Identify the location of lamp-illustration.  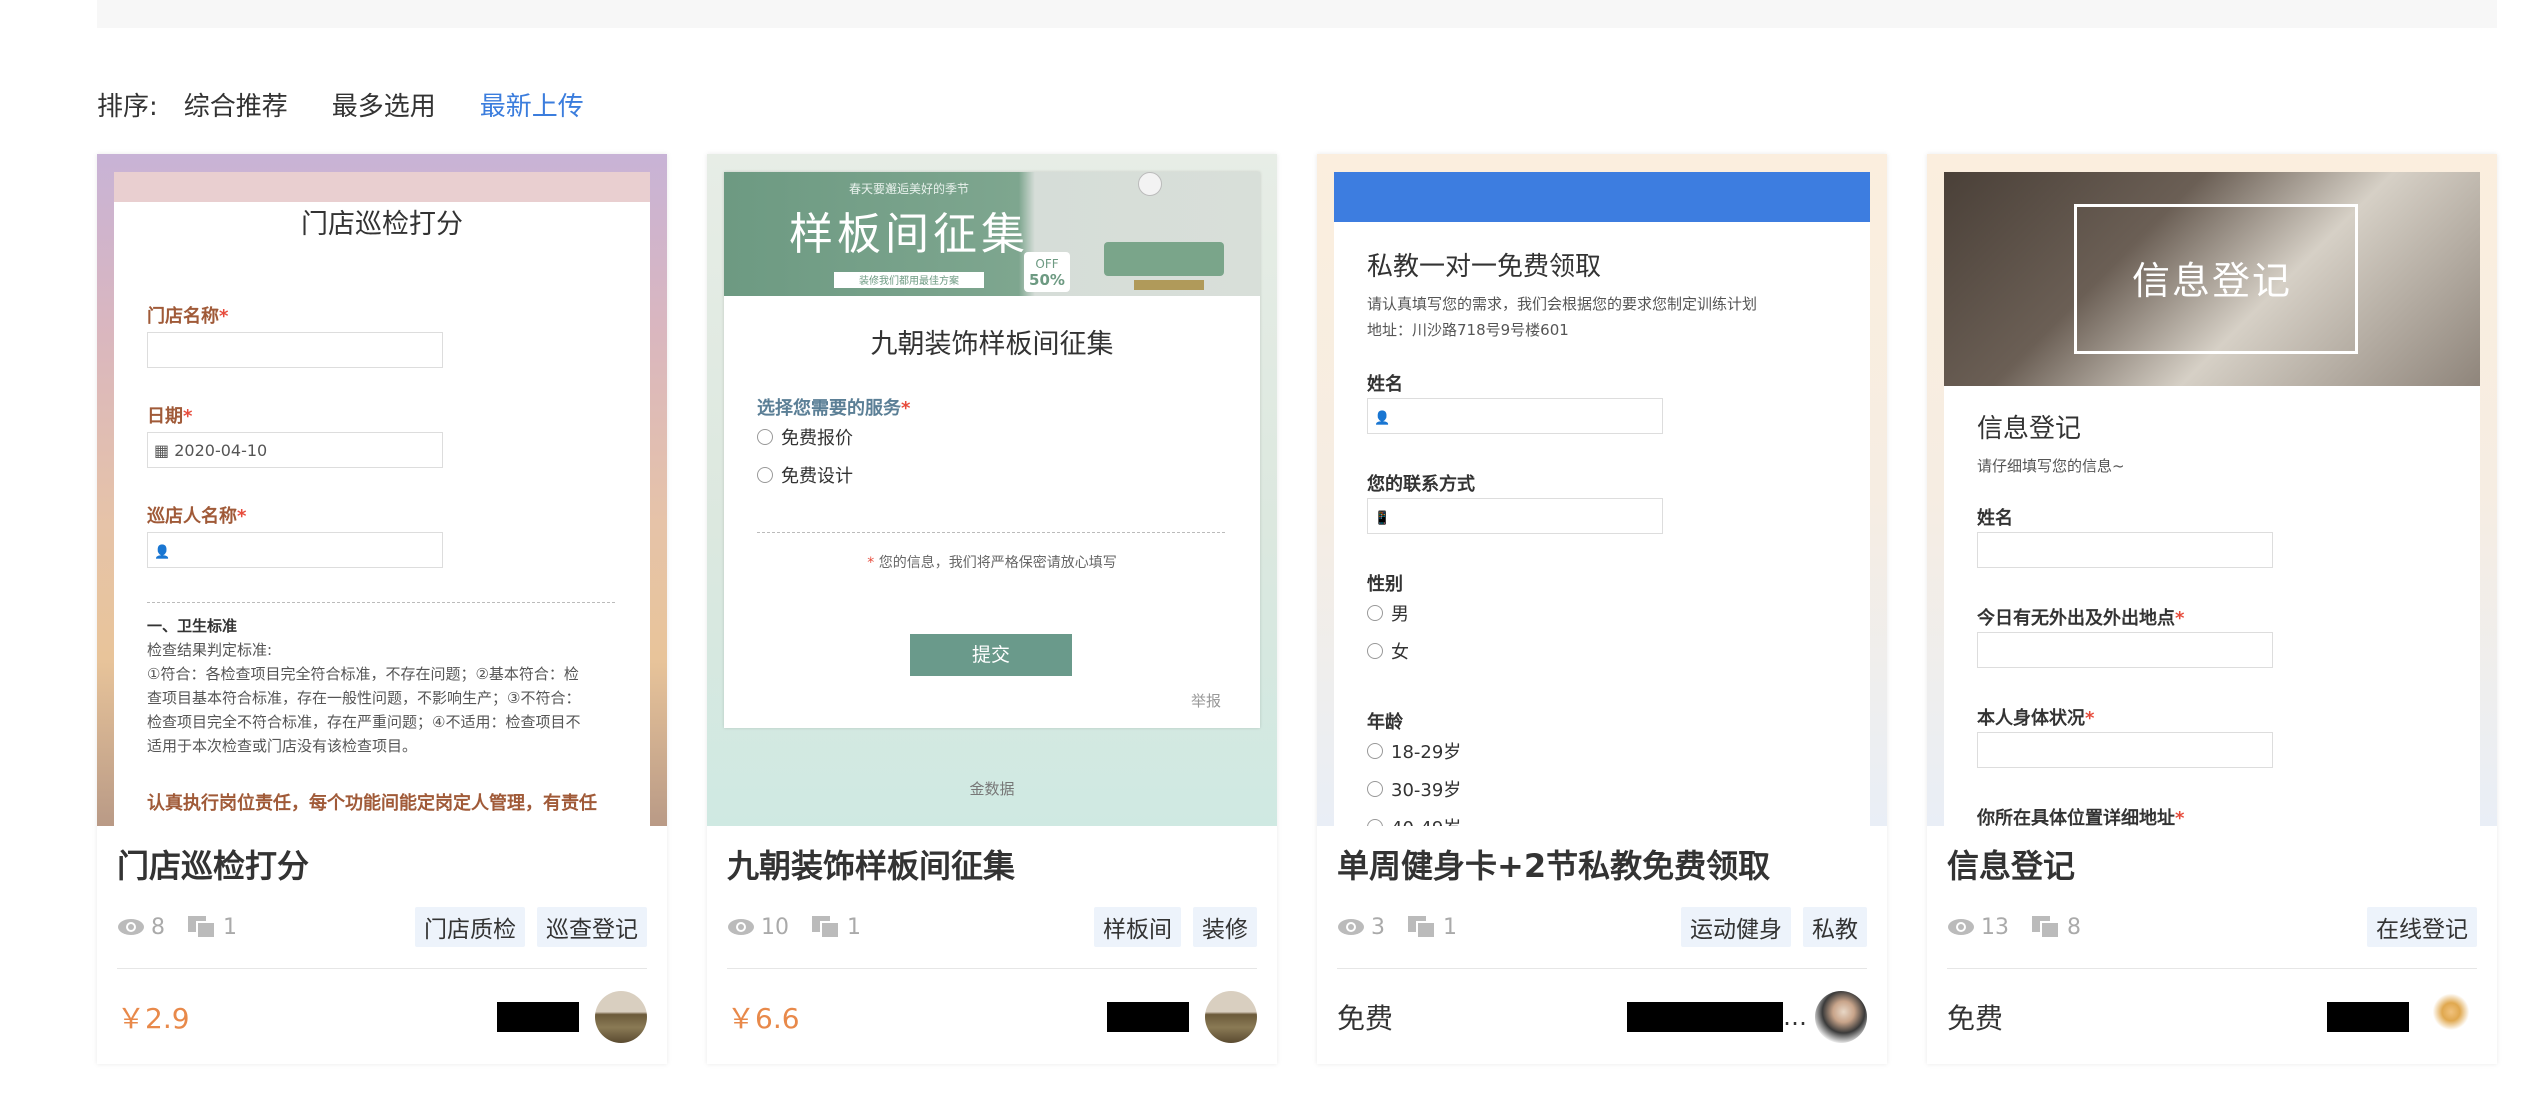
(1150, 184).